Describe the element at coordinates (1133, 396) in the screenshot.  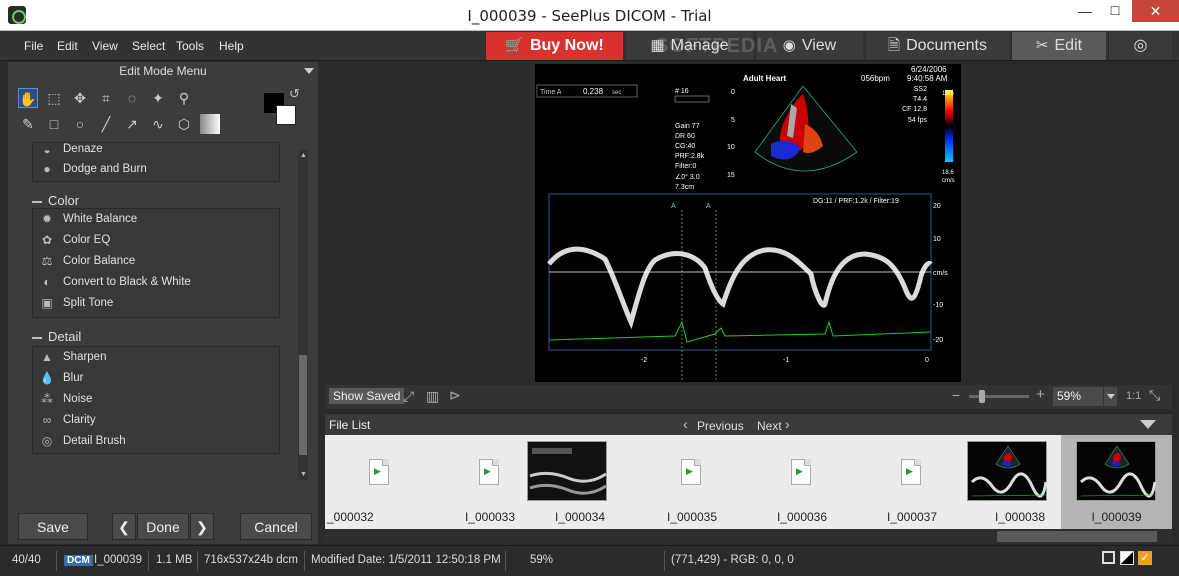
I see `actual-size-button: 1:1` at that location.